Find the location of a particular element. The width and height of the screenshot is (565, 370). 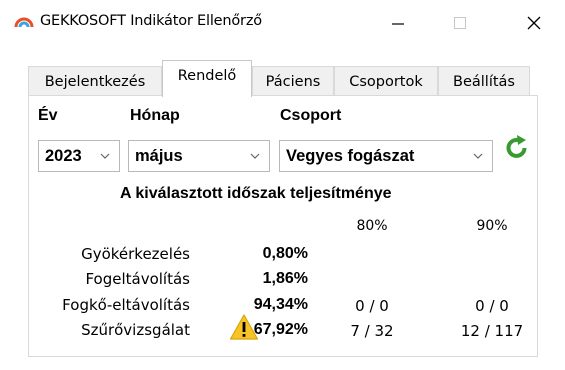

minimize-icon is located at coordinates (398, 24).